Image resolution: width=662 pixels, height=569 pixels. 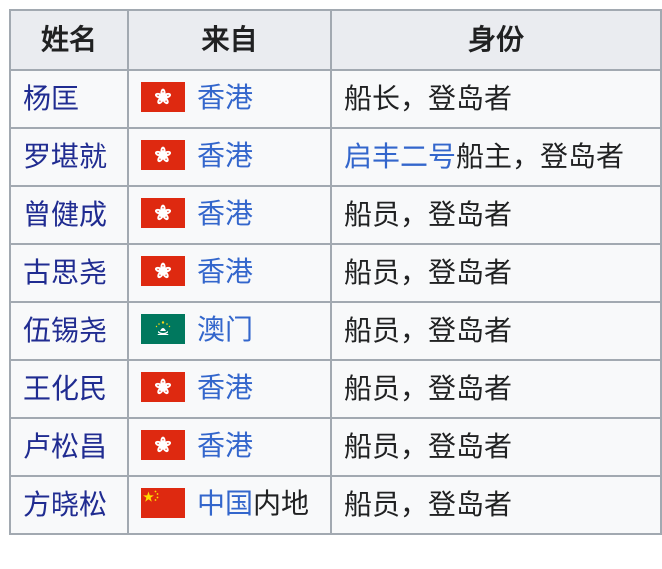 I want to click on person-name-link: 王化民, so click(x=65, y=388).